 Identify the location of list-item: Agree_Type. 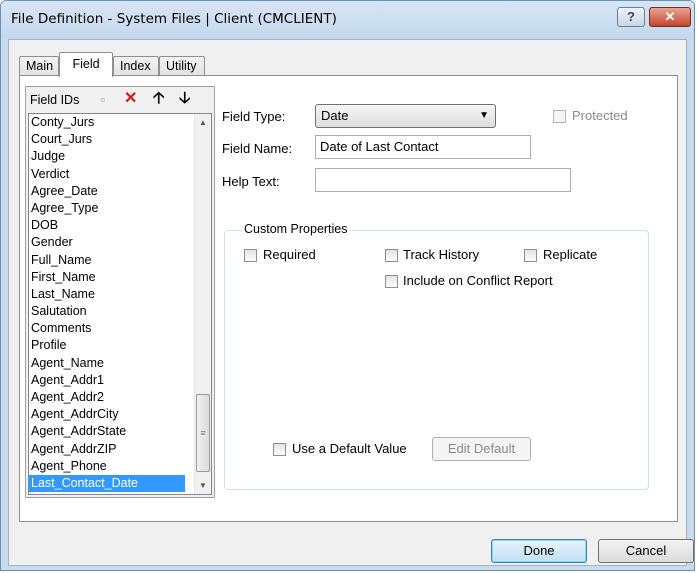
(120, 208).